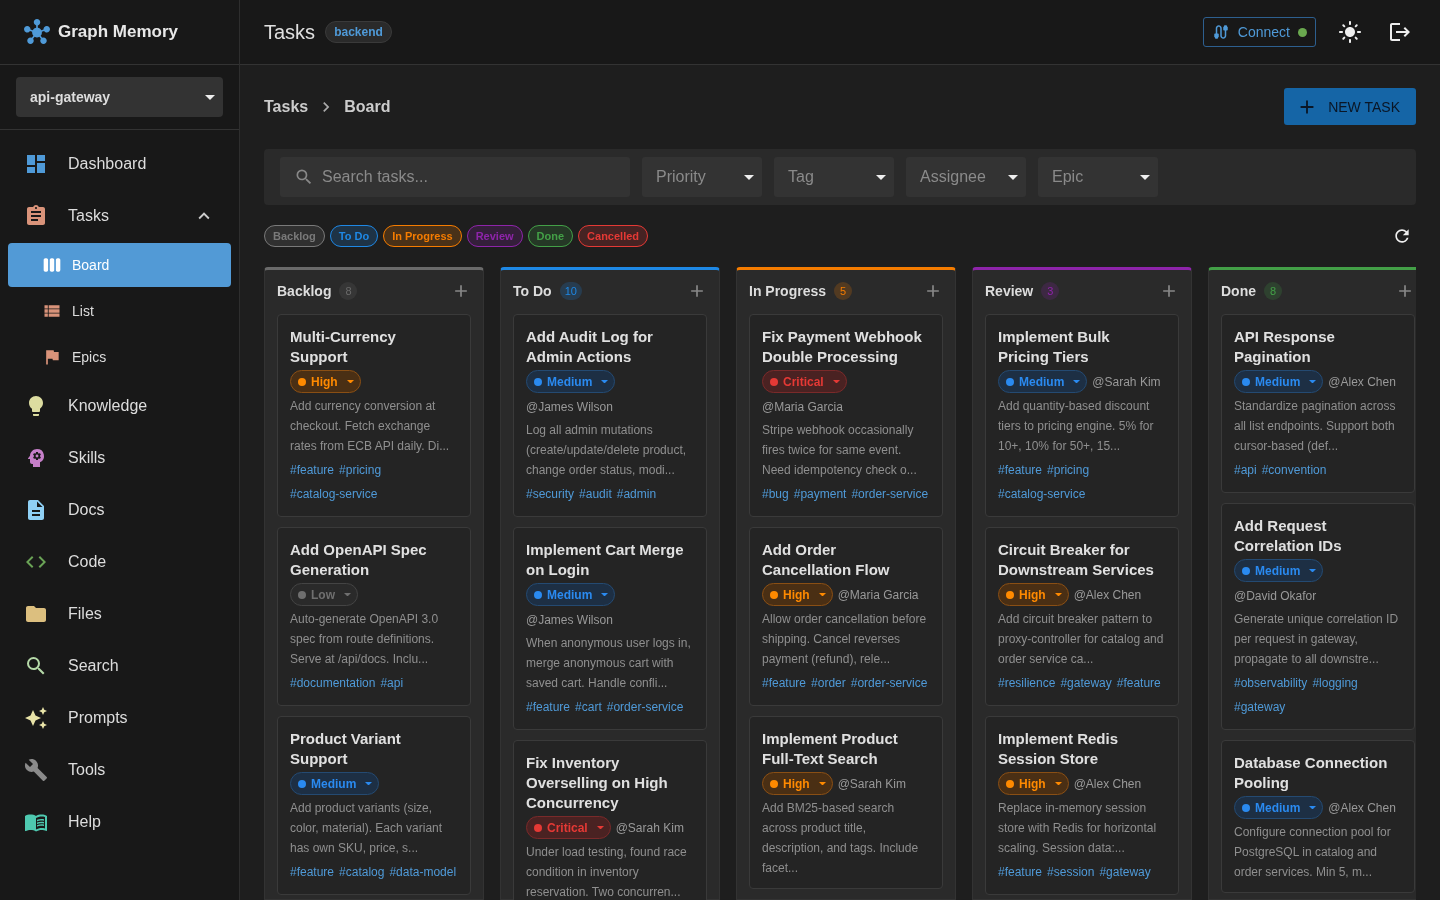  I want to click on status-filter-chip: To Do, so click(354, 236).